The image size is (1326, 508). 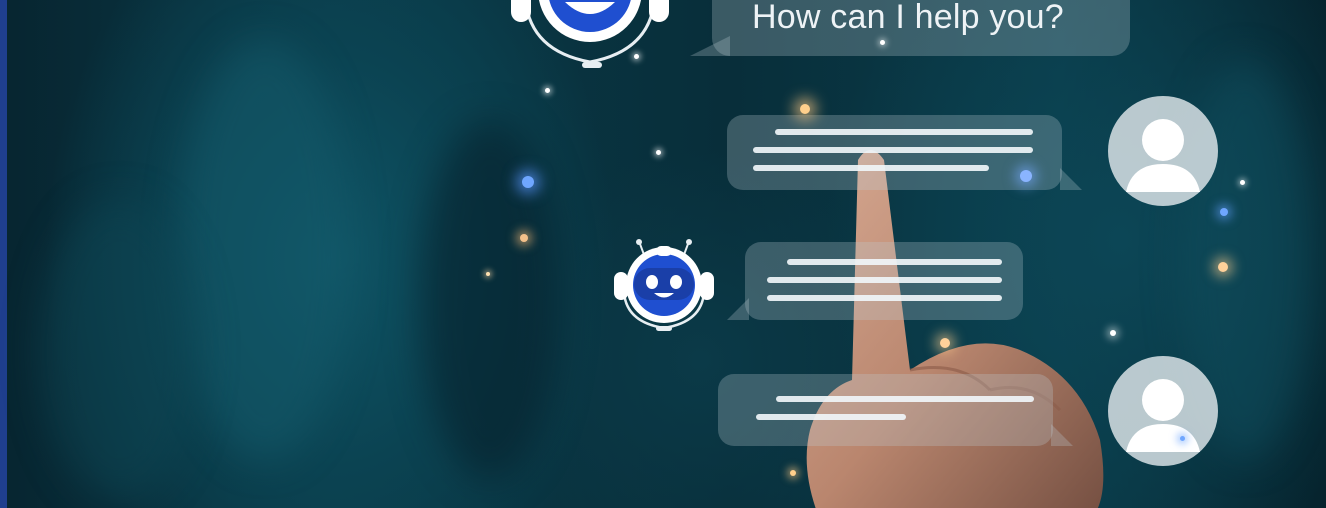 What do you see at coordinates (3, 254) in the screenshot?
I see `edge-bar` at bounding box center [3, 254].